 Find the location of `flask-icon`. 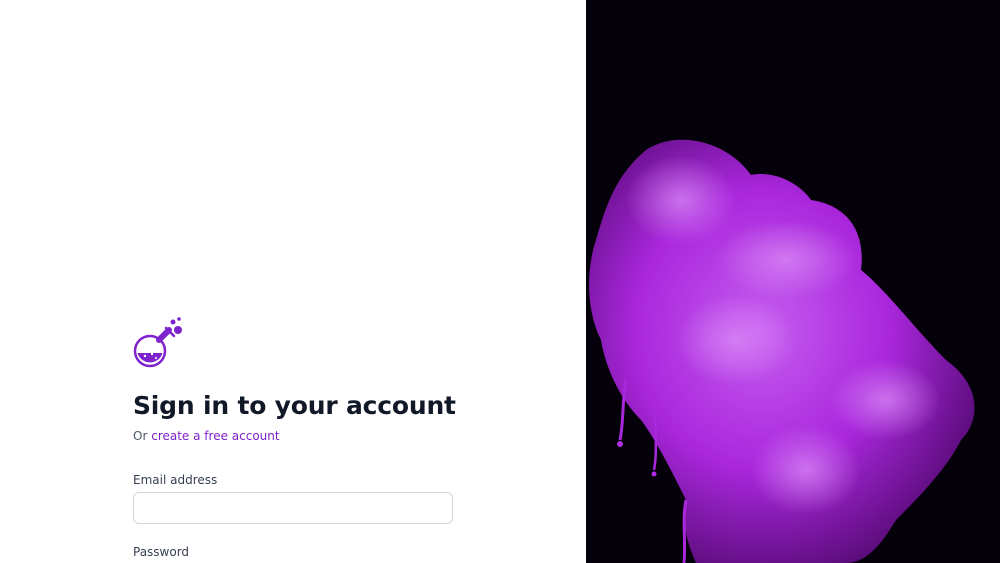

flask-icon is located at coordinates (157, 342).